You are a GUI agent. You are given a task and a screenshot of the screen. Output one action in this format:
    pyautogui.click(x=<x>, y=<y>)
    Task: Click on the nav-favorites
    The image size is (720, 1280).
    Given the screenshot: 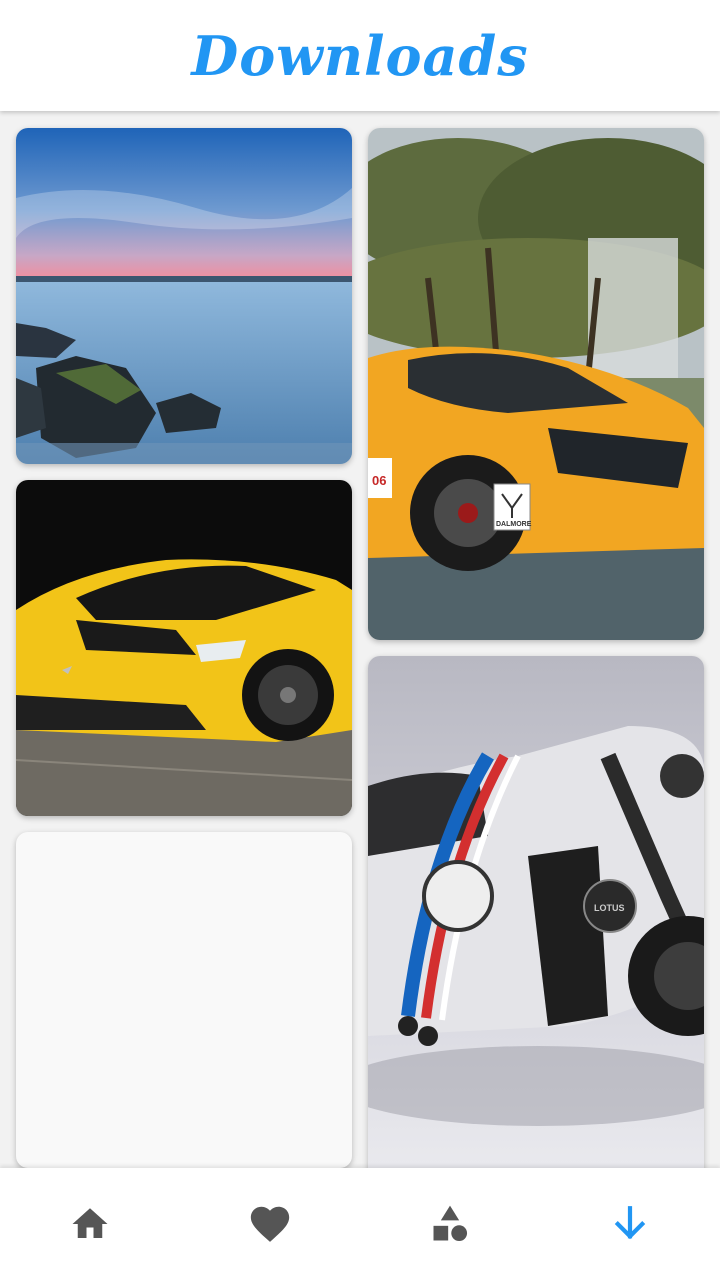 What is the action you would take?
    pyautogui.click(x=270, y=1224)
    